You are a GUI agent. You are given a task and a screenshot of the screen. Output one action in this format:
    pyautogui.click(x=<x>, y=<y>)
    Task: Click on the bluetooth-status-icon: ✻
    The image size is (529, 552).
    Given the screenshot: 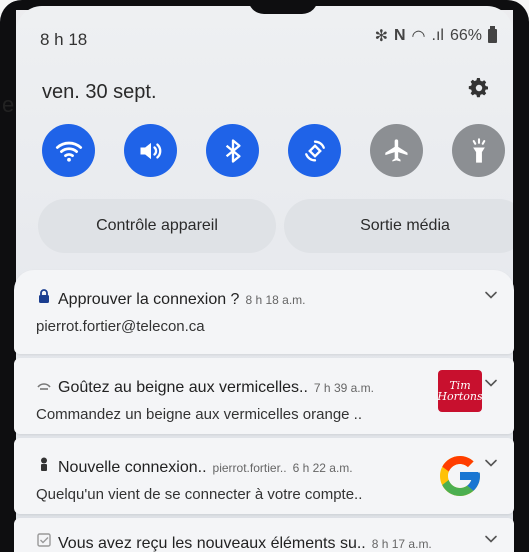 What is the action you would take?
    pyautogui.click(x=381, y=36)
    